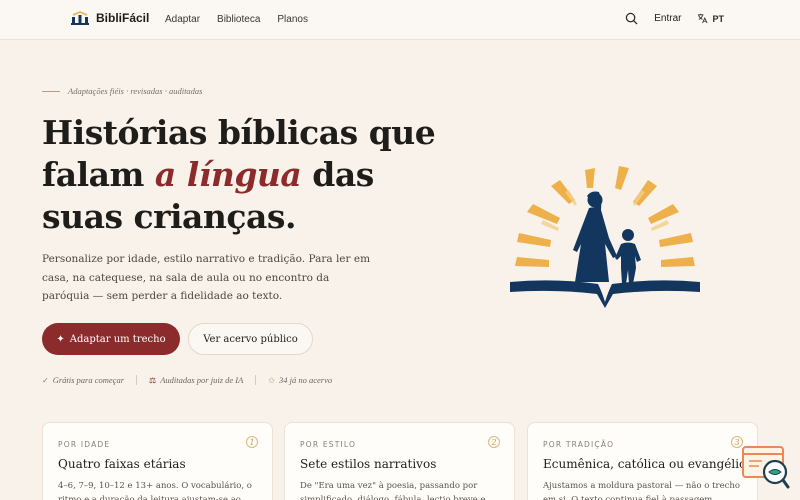  What do you see at coordinates (123, 18) in the screenshot?
I see `brand-name: BibliFácil` at bounding box center [123, 18].